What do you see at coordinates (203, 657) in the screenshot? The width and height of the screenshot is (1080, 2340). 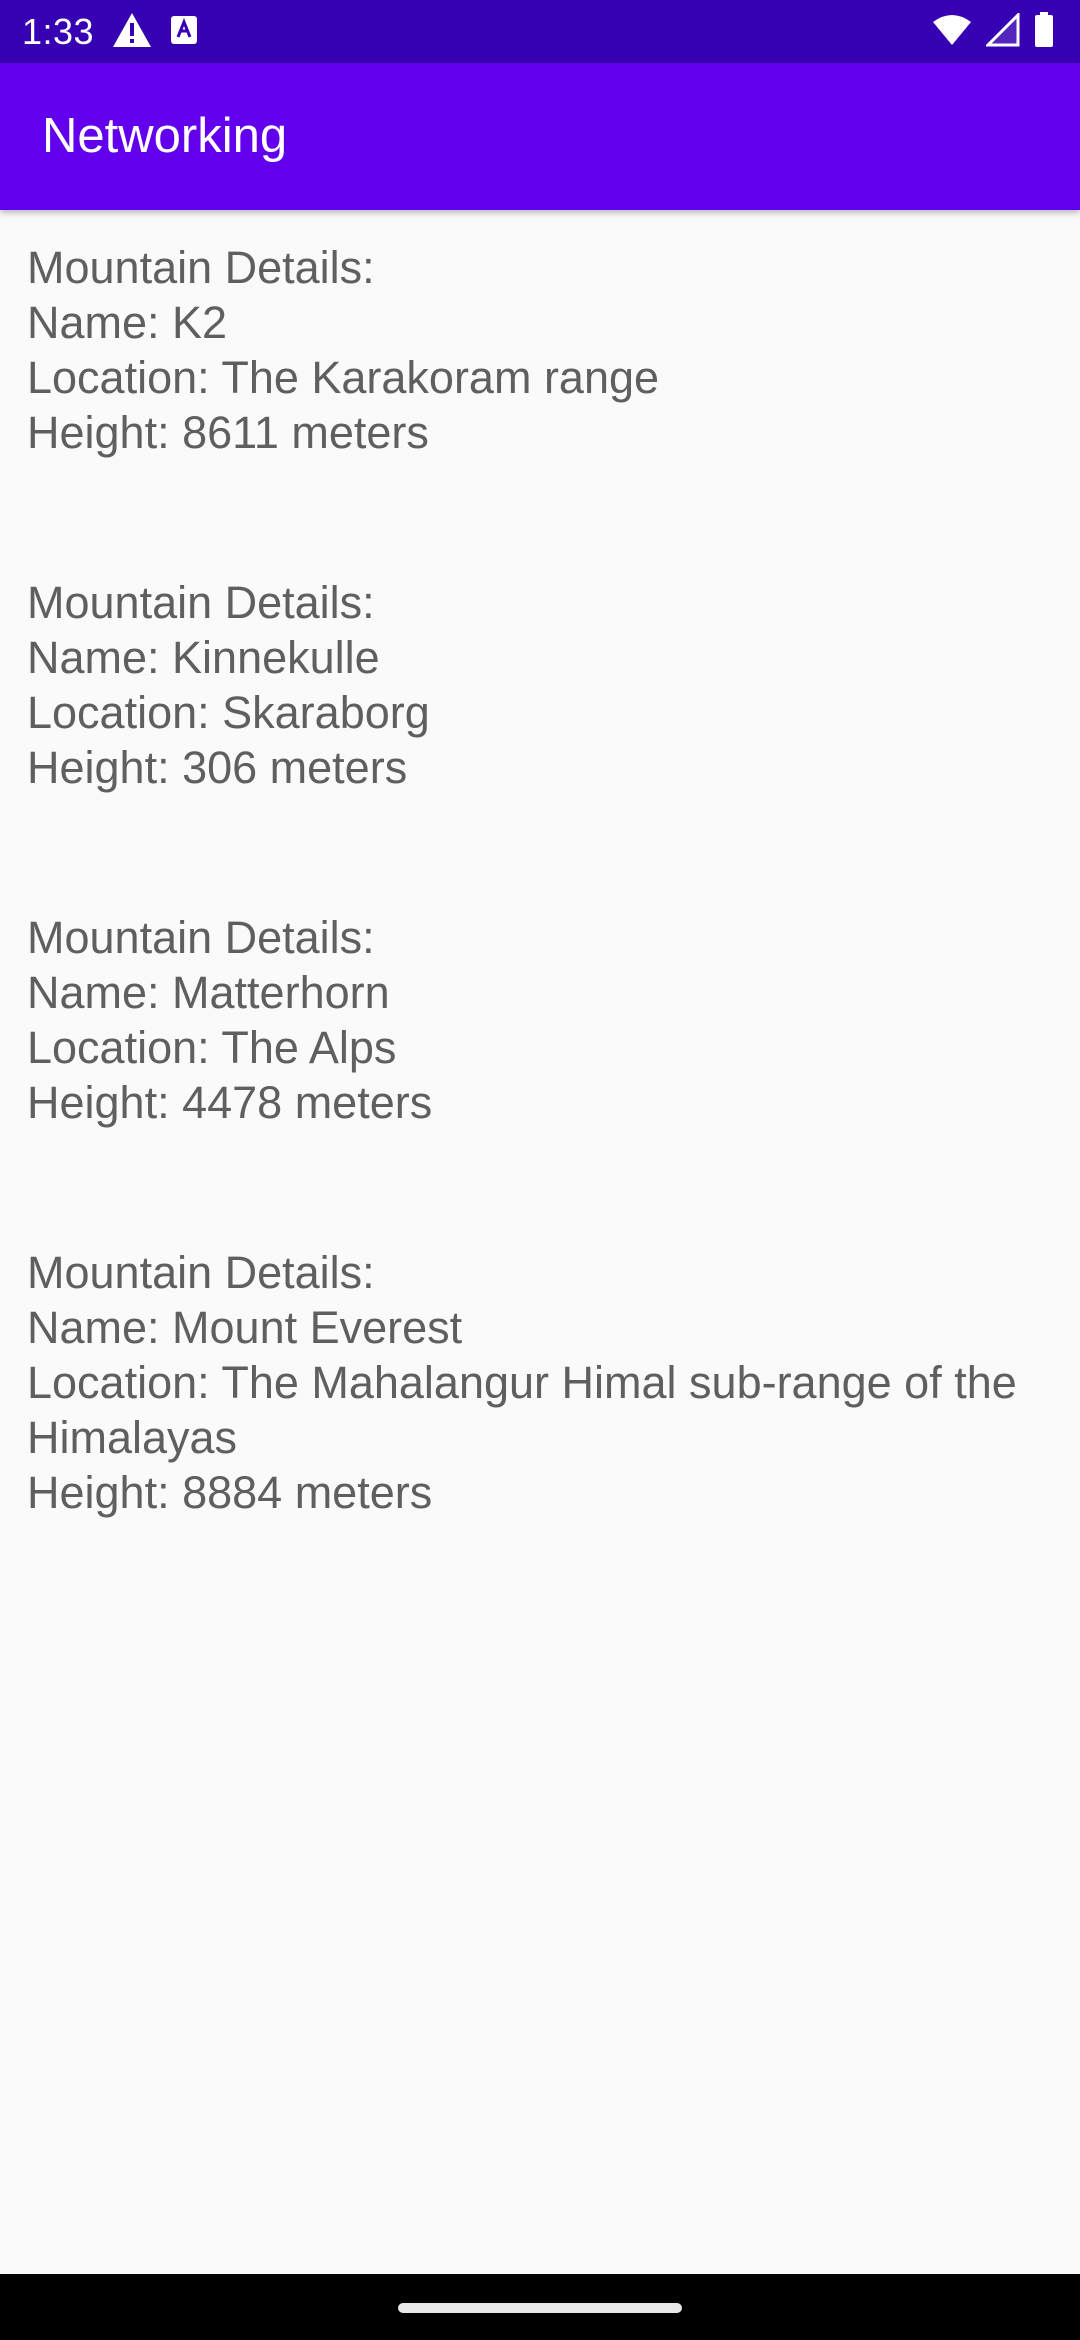 I see `mountain-name: Name: Kinnekulle` at bounding box center [203, 657].